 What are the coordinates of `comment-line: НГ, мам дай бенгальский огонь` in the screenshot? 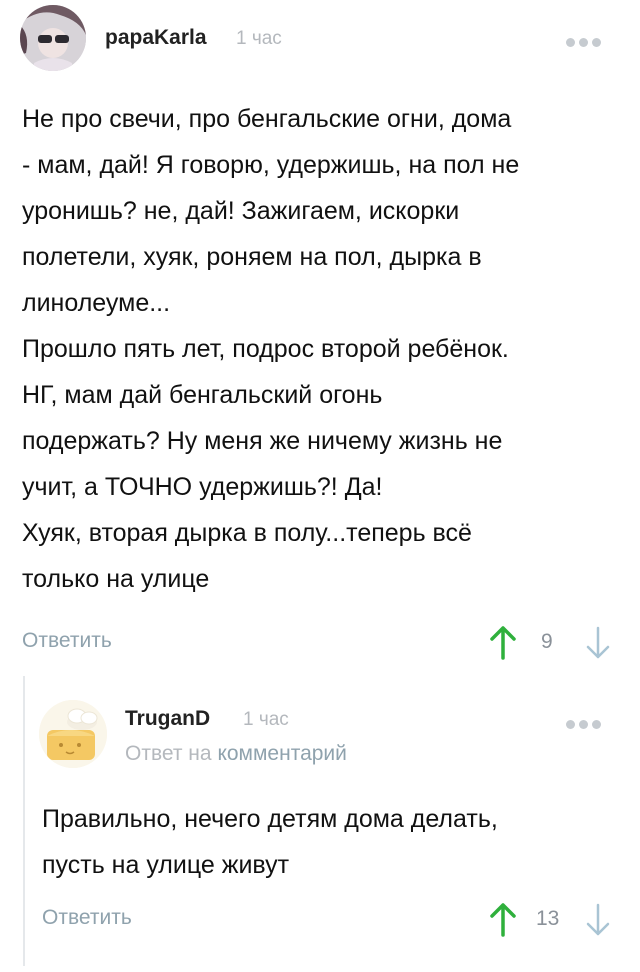 It's located at (202, 395).